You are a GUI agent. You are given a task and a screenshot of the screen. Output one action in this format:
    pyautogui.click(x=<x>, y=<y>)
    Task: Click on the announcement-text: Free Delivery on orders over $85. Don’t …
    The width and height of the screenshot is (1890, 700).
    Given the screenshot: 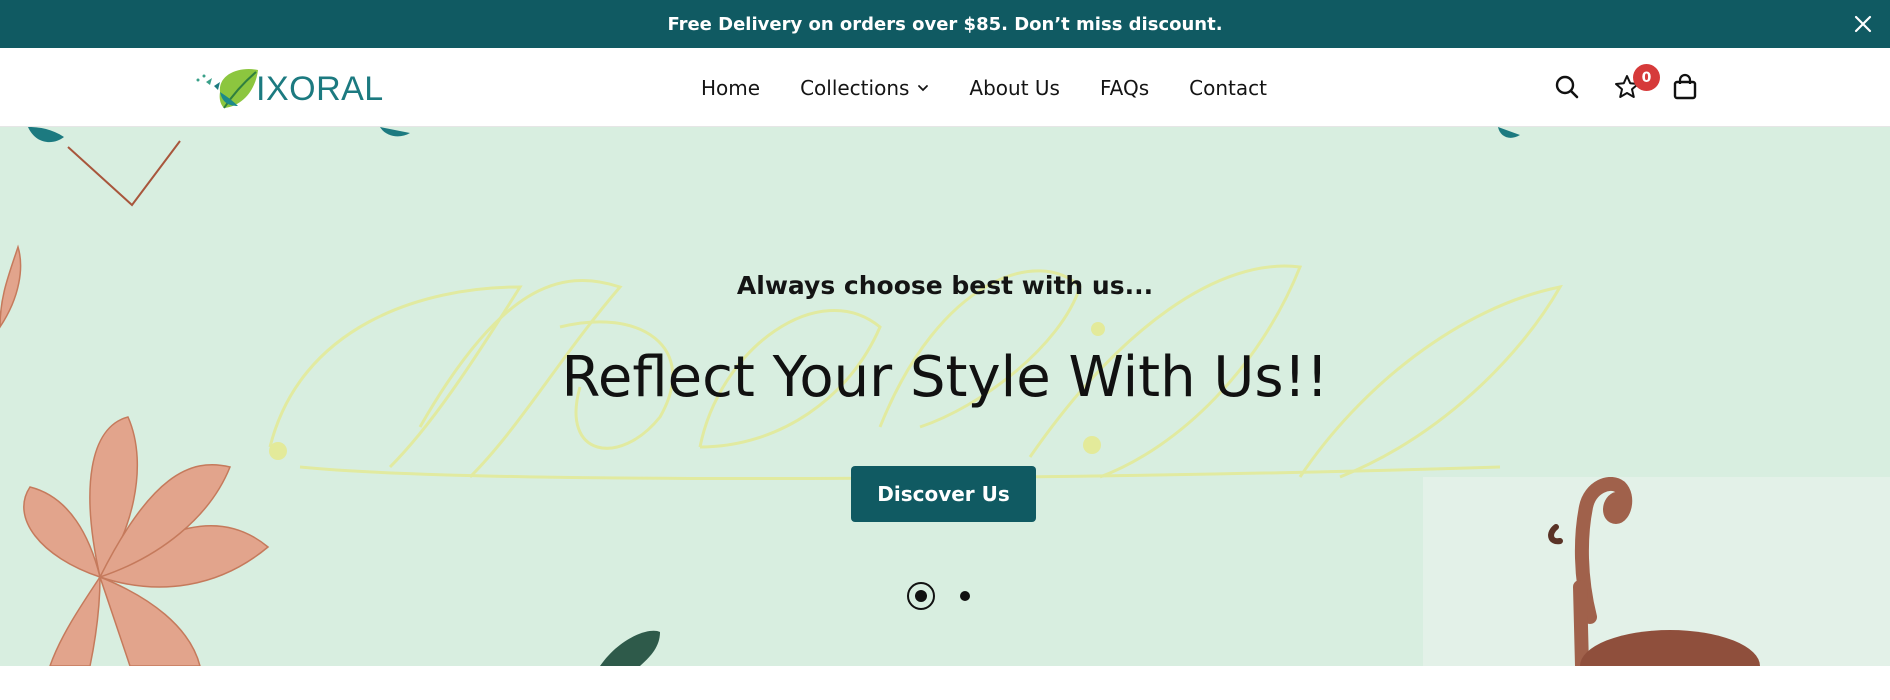 What is the action you would take?
    pyautogui.click(x=945, y=24)
    